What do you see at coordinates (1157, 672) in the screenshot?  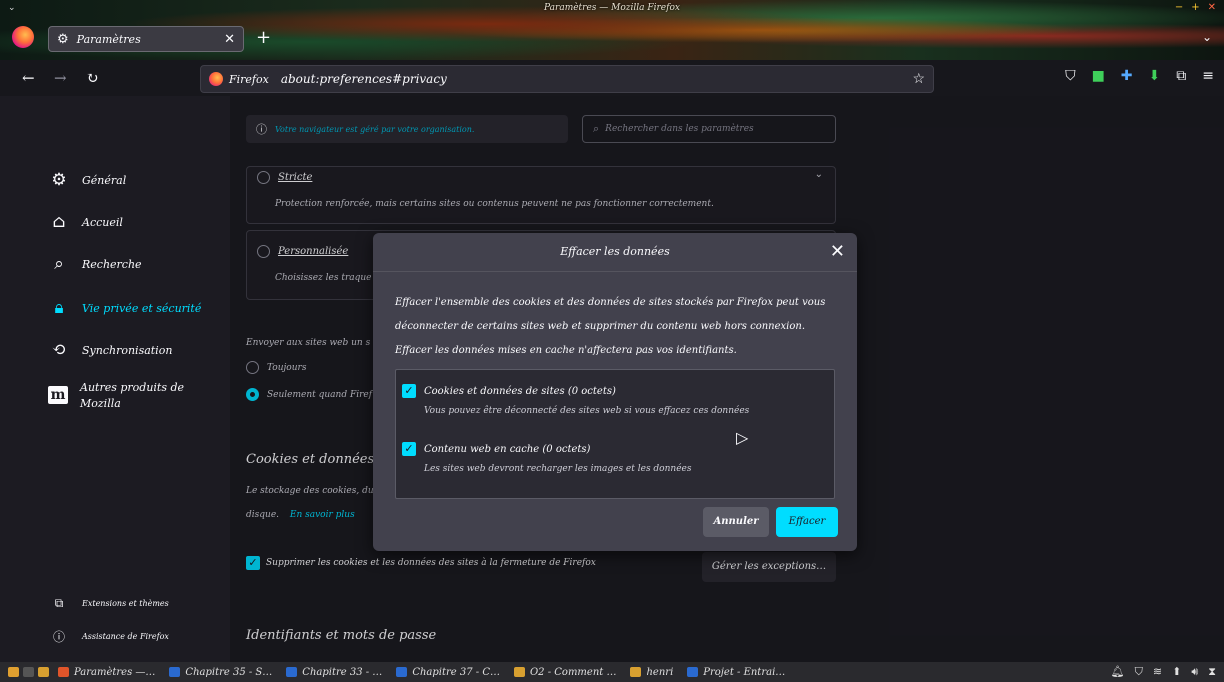 I see `wifi-icon: ≋` at bounding box center [1157, 672].